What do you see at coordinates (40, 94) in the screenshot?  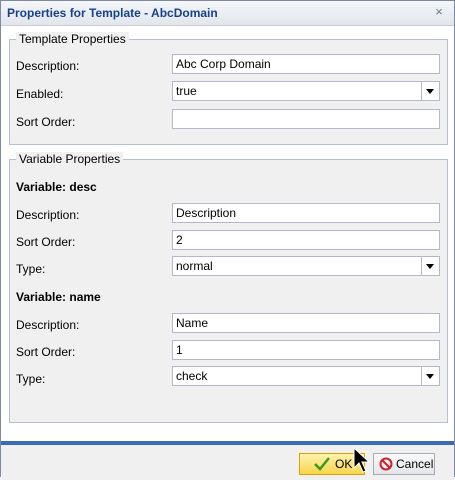 I see `template-enabled-label: Enabled:` at bounding box center [40, 94].